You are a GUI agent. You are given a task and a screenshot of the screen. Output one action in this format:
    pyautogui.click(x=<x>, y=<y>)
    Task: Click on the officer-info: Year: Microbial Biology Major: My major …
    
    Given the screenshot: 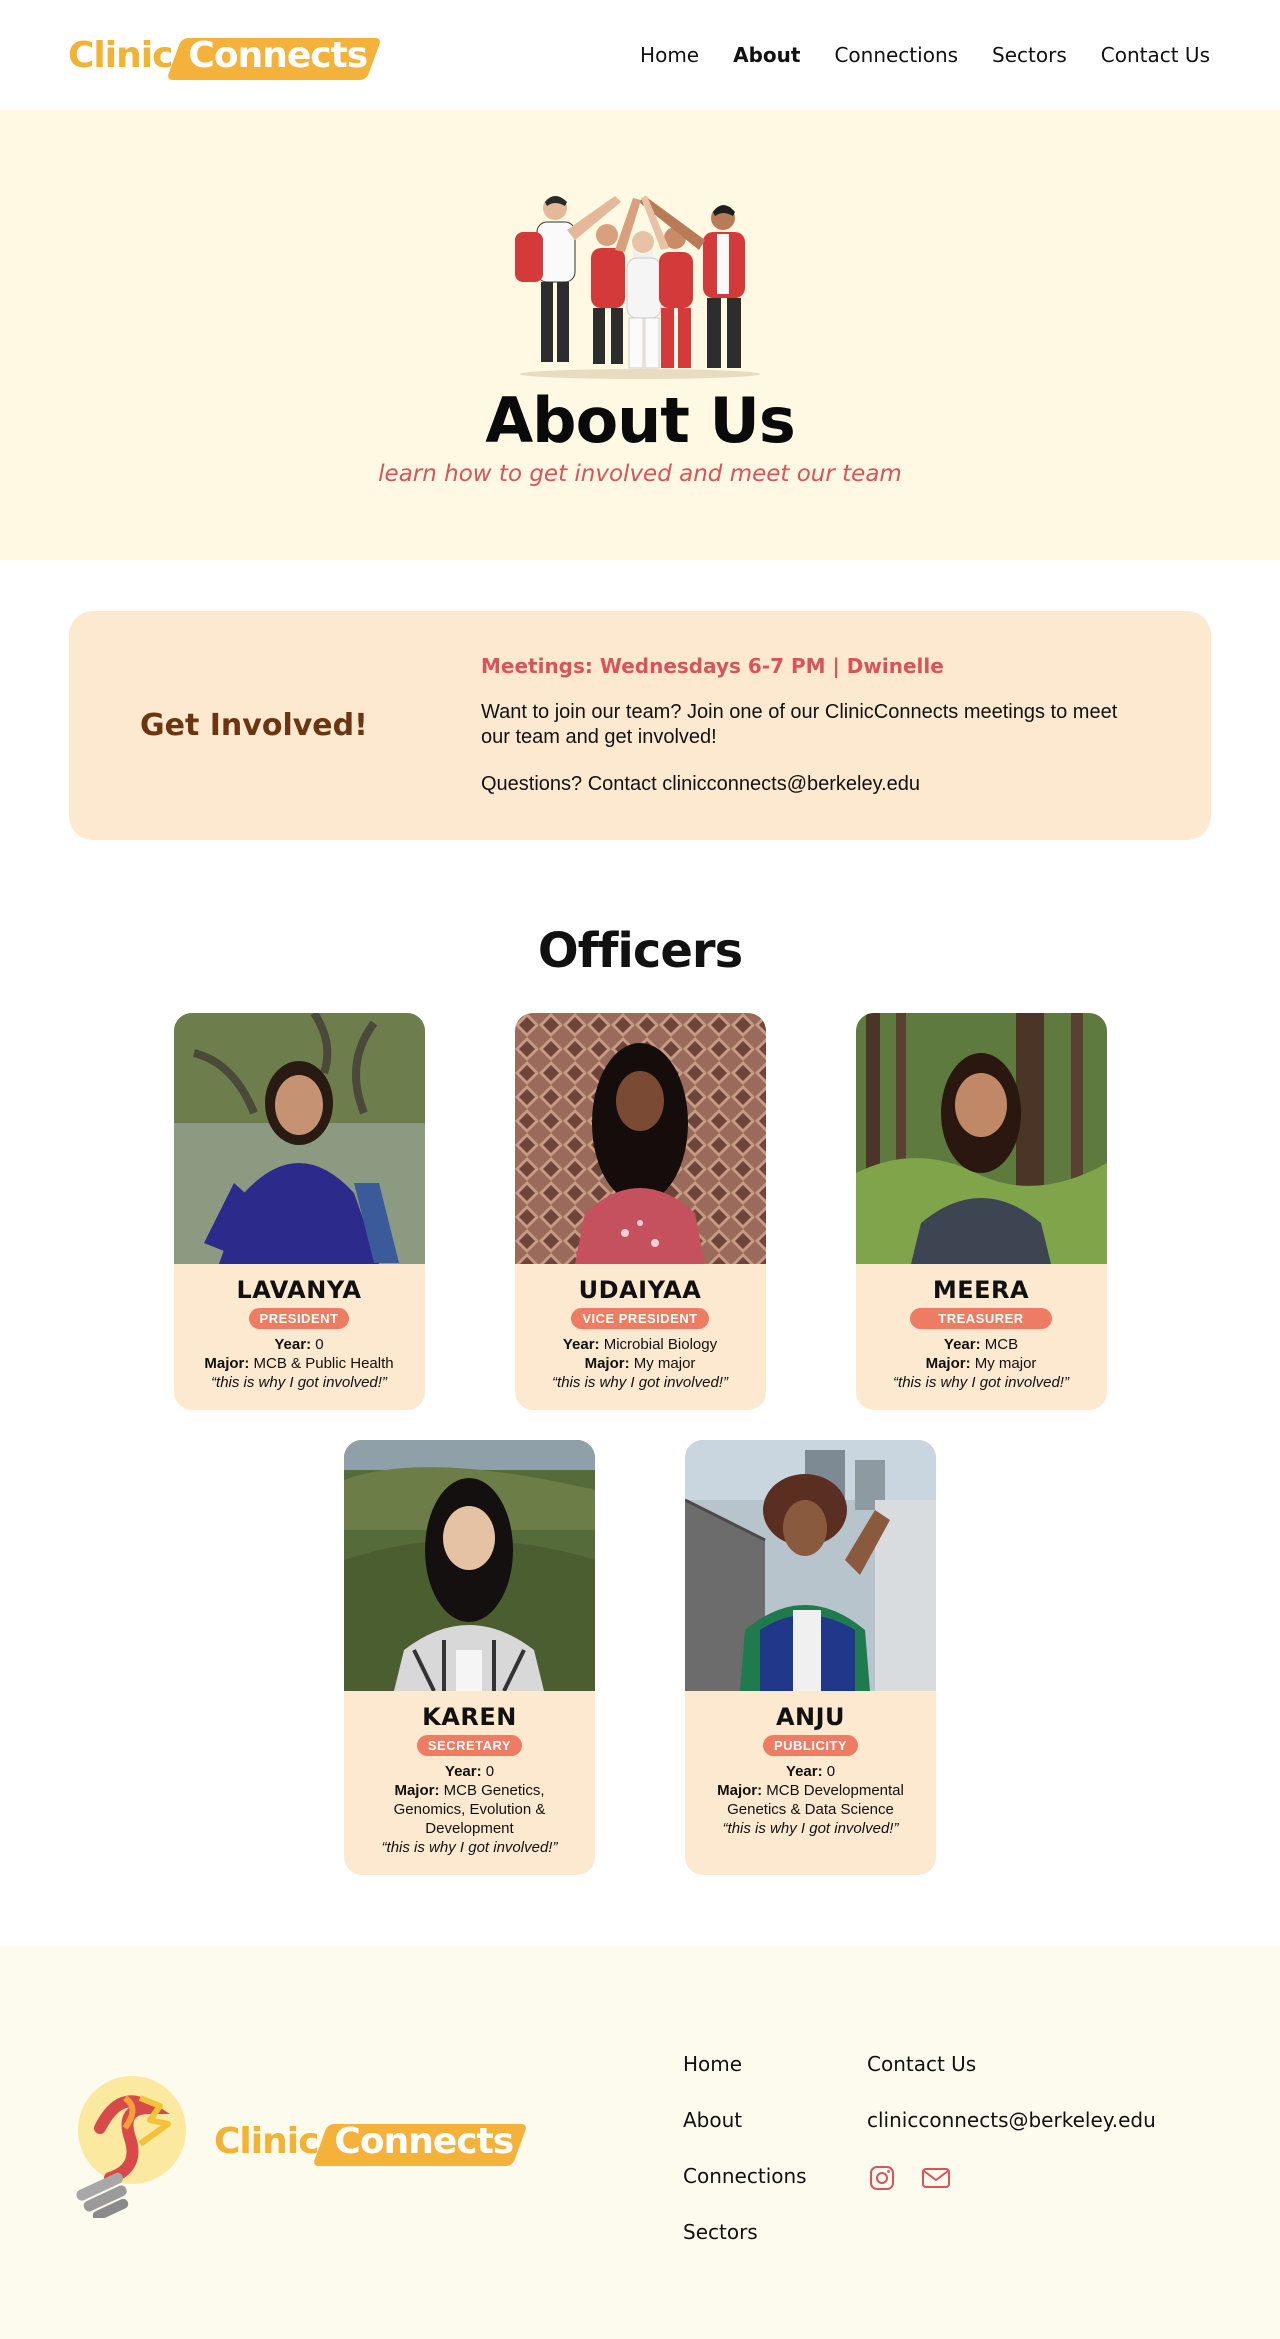 What is the action you would take?
    pyautogui.click(x=640, y=1363)
    